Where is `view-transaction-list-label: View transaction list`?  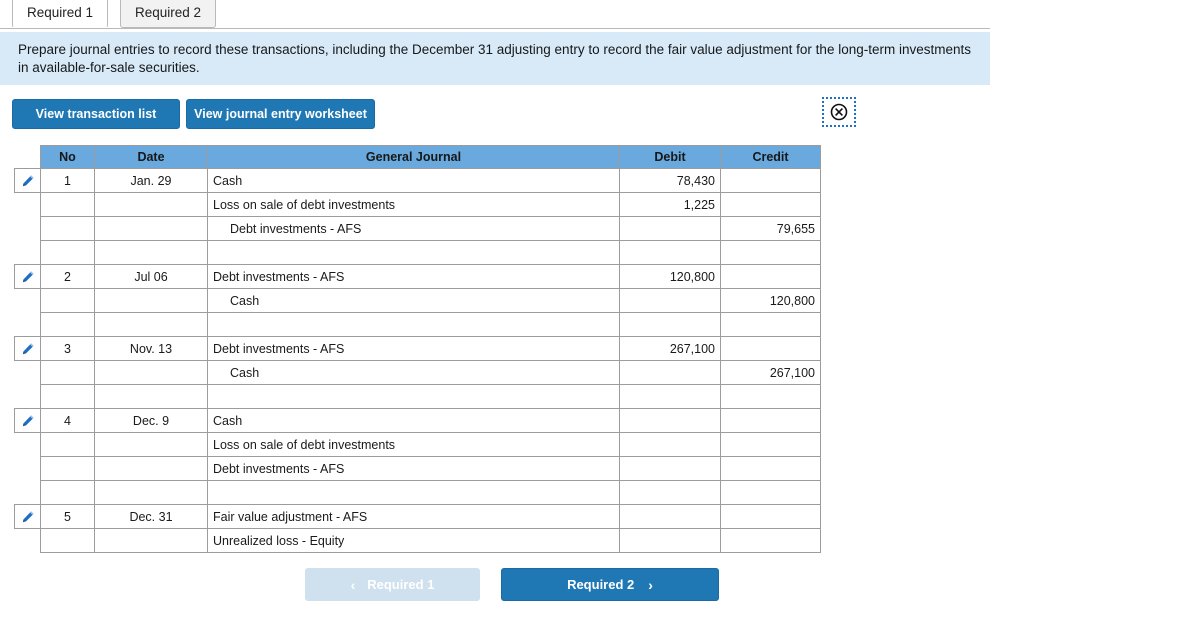
view-transaction-list-label: View transaction list is located at coordinates (96, 114).